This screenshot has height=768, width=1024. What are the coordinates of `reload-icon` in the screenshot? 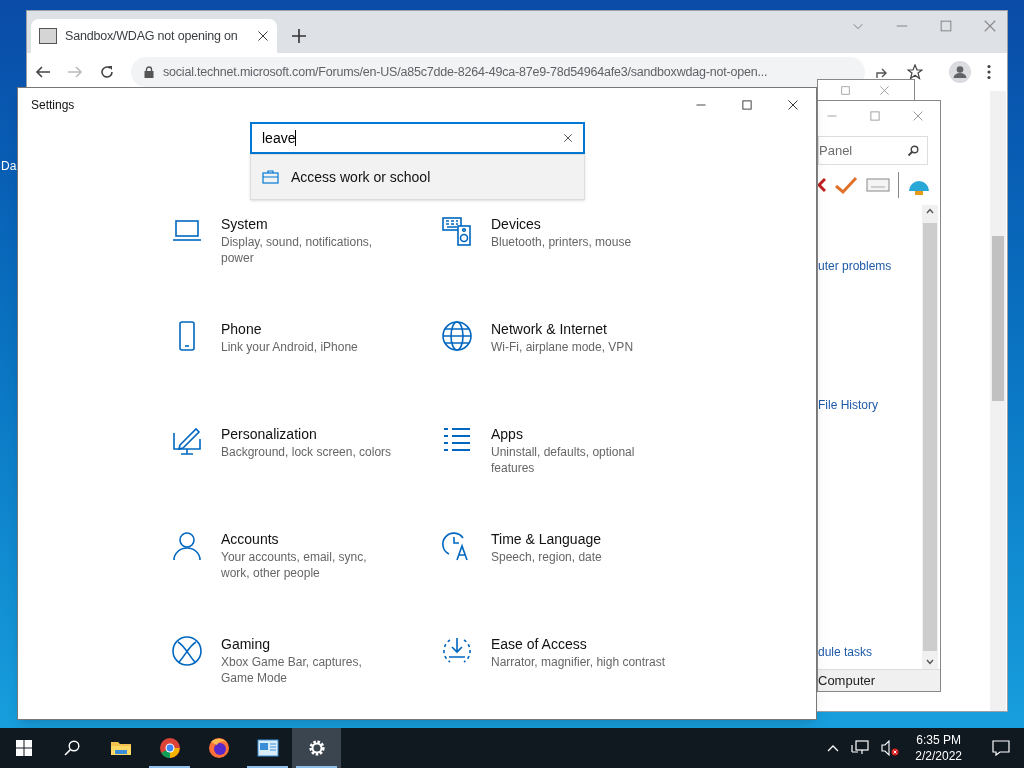 It's located at (107, 72).